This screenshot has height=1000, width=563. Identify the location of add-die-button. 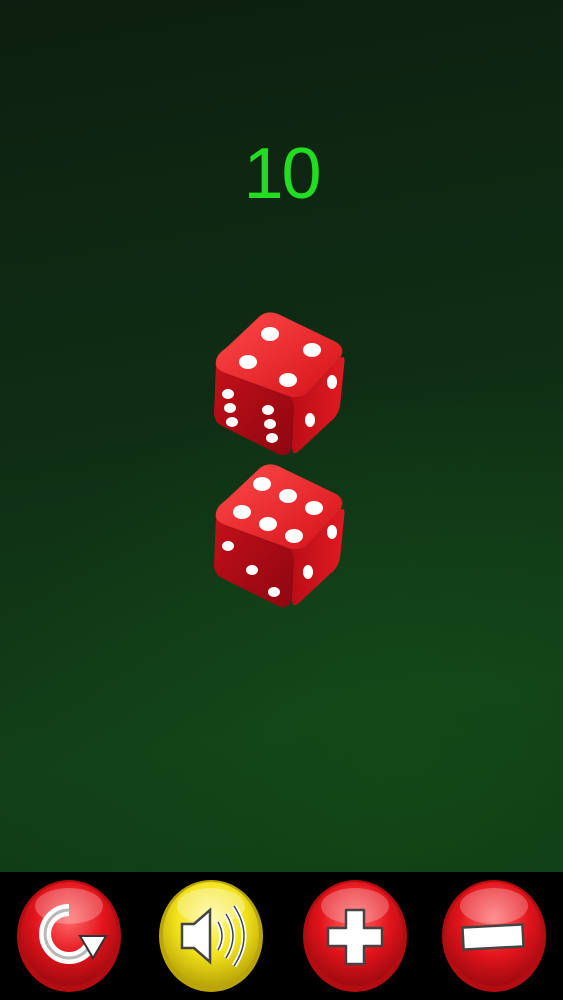
(355, 936).